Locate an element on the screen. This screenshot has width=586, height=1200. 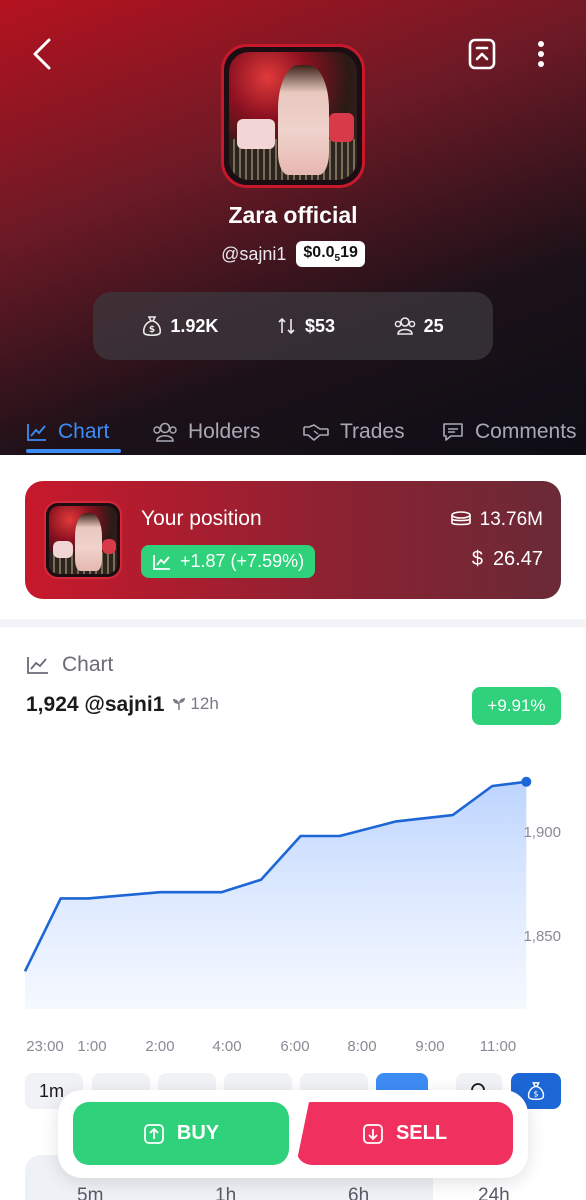
price-suffix: 19 is located at coordinates (349, 252).